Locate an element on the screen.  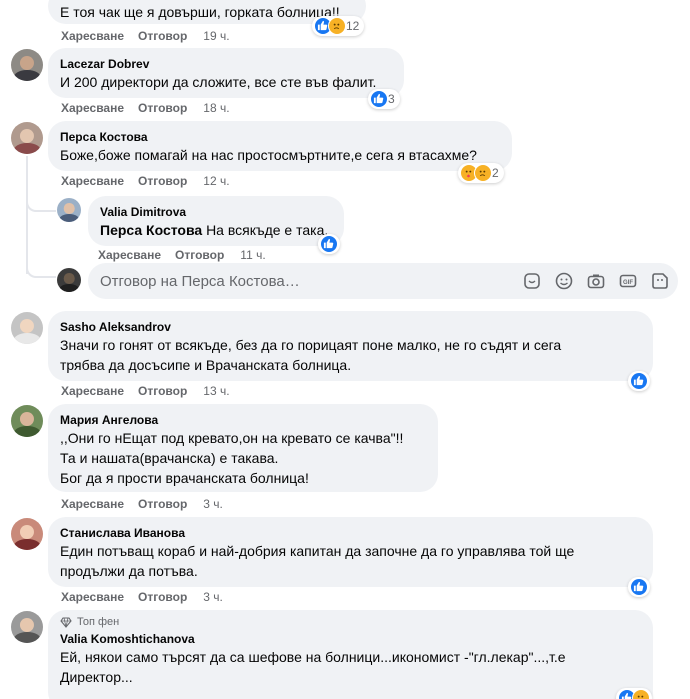
reaction-summary: 2 is located at coordinates (481, 173).